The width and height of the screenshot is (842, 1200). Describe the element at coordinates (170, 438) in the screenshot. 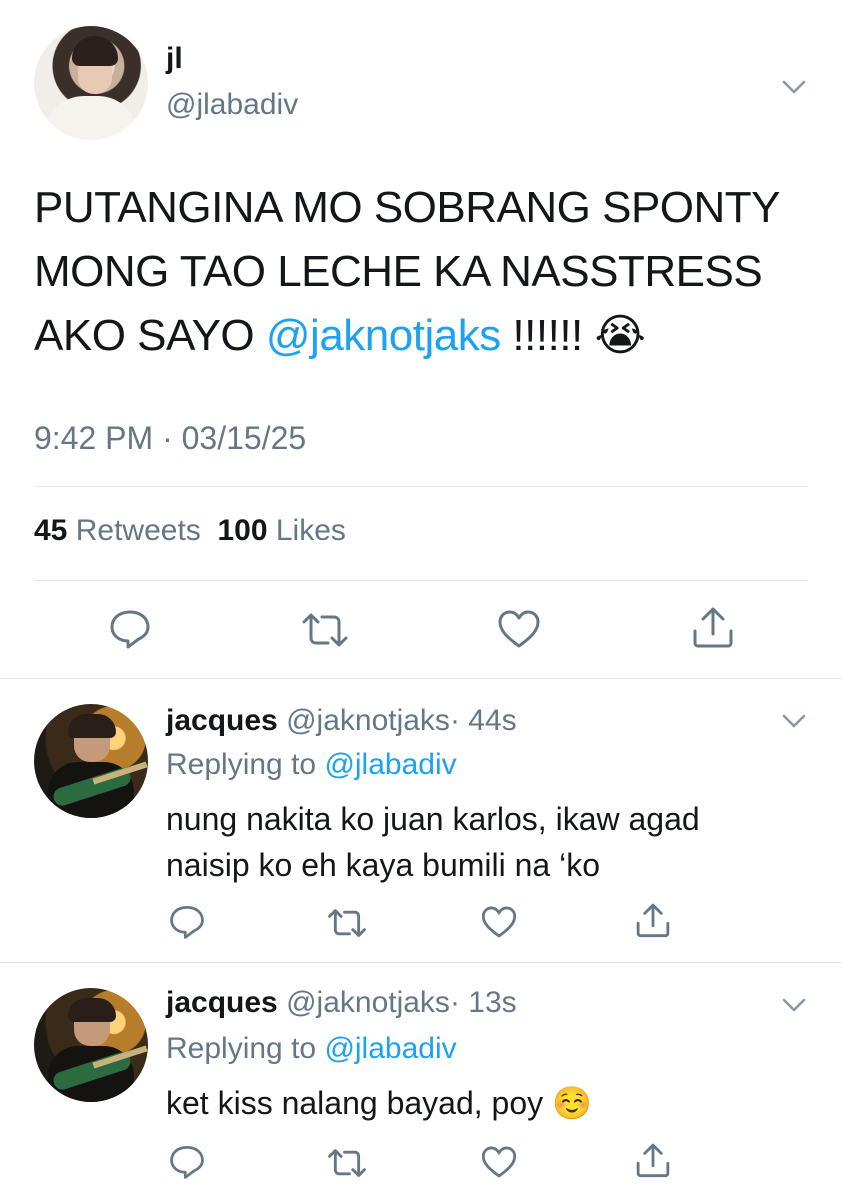

I see `tweet-timestamp: 9:42 PM · 03/15/25` at that location.